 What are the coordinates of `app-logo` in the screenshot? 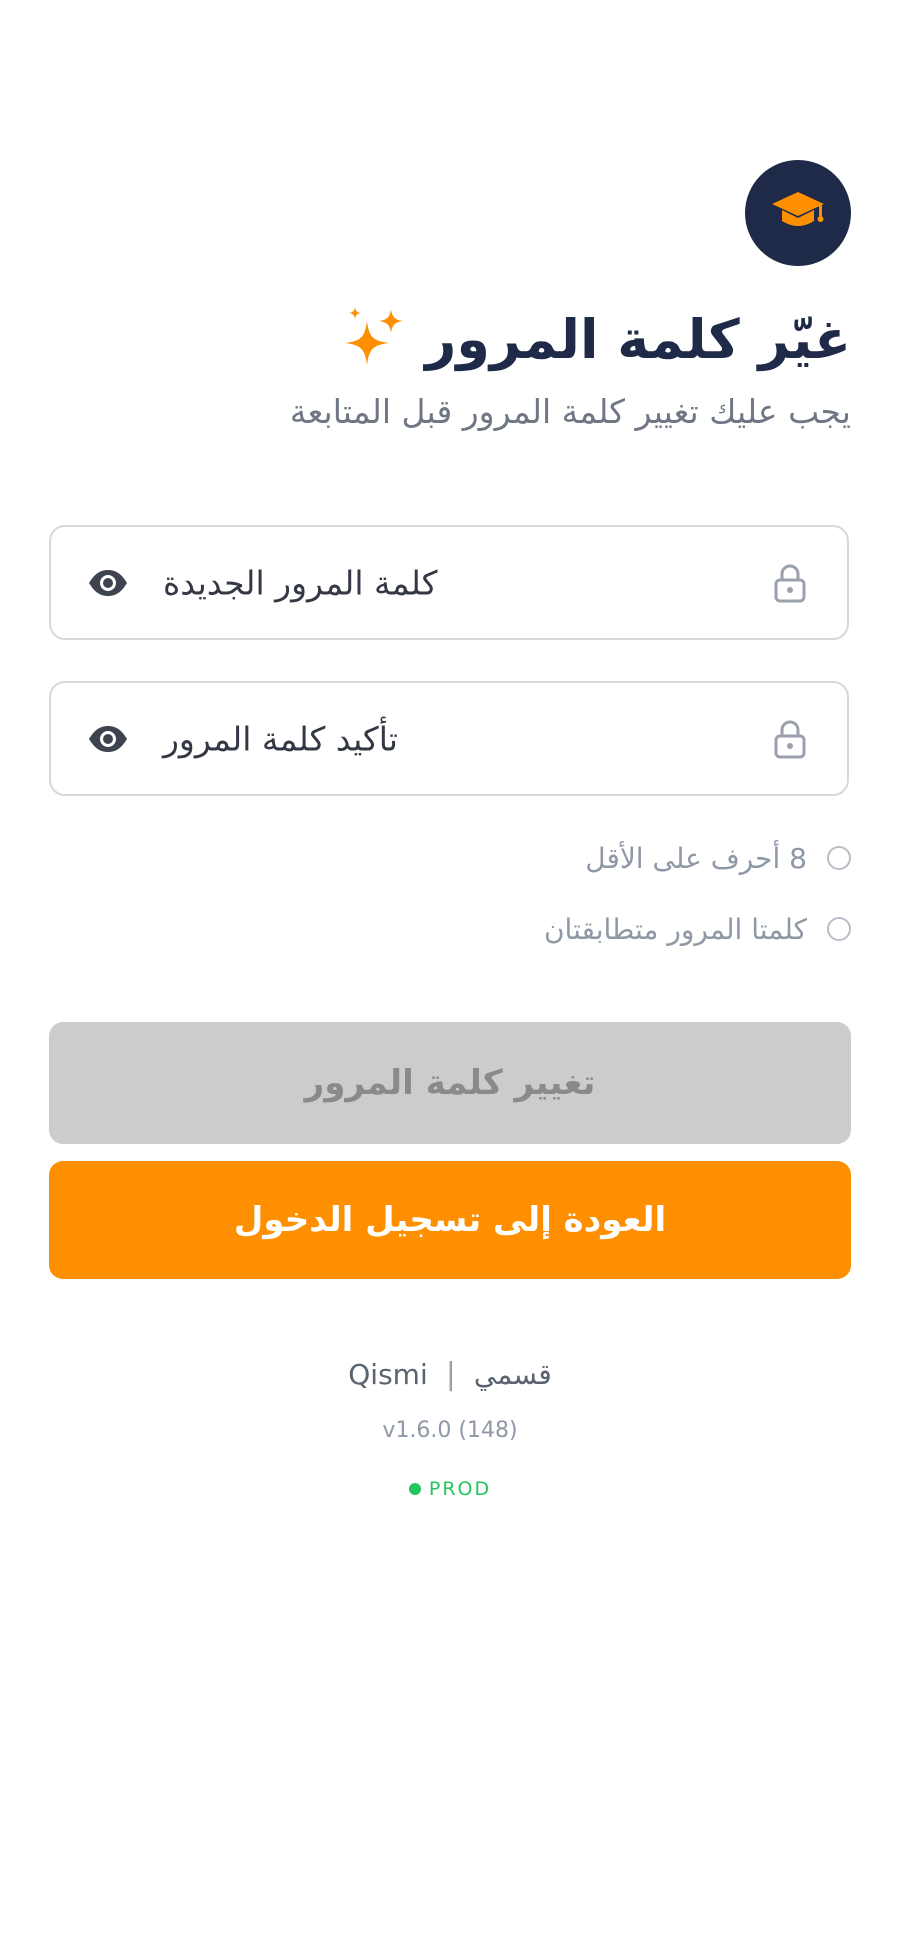 It's located at (798, 213).